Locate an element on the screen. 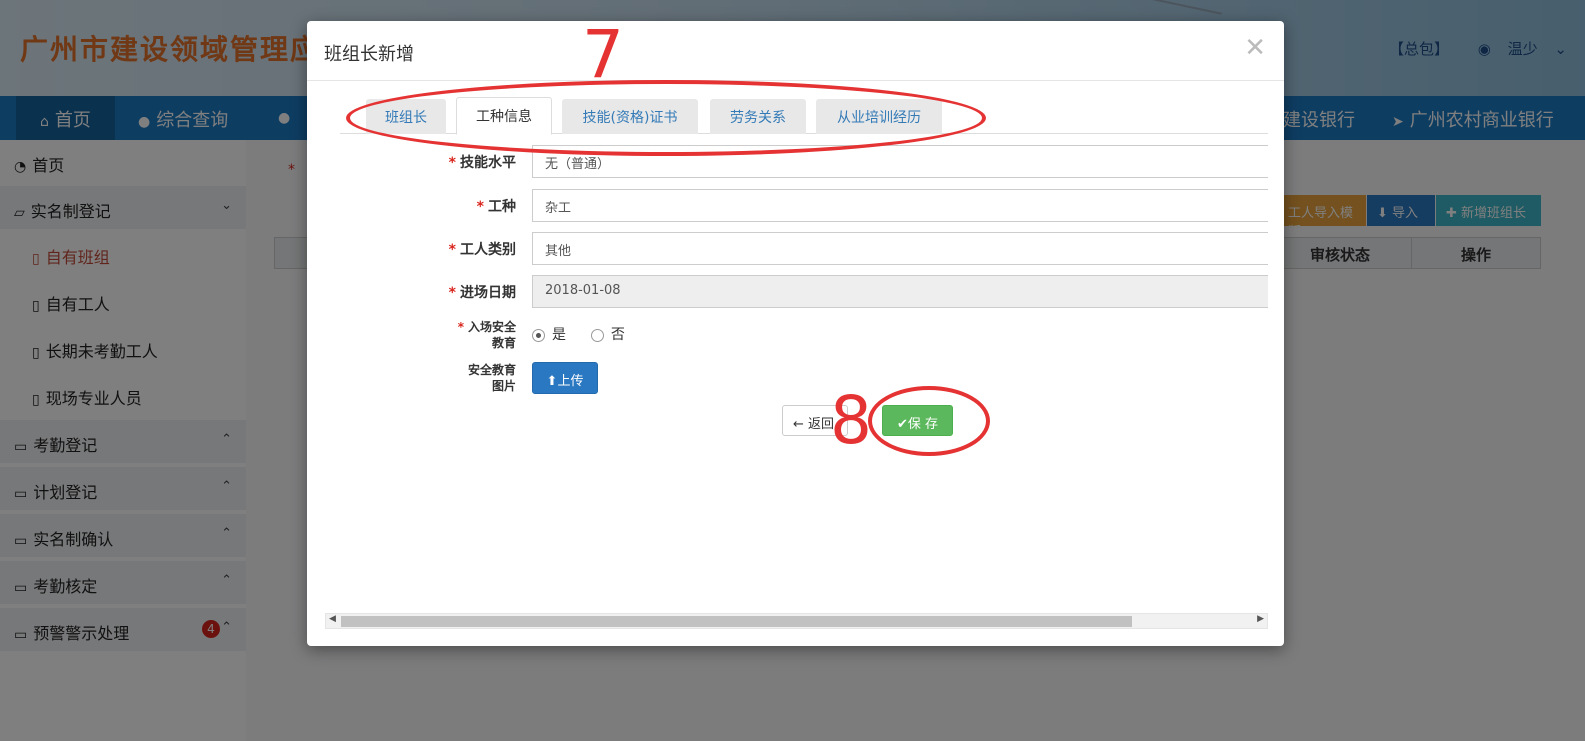  upload-button: ⬆上传 is located at coordinates (565, 378).